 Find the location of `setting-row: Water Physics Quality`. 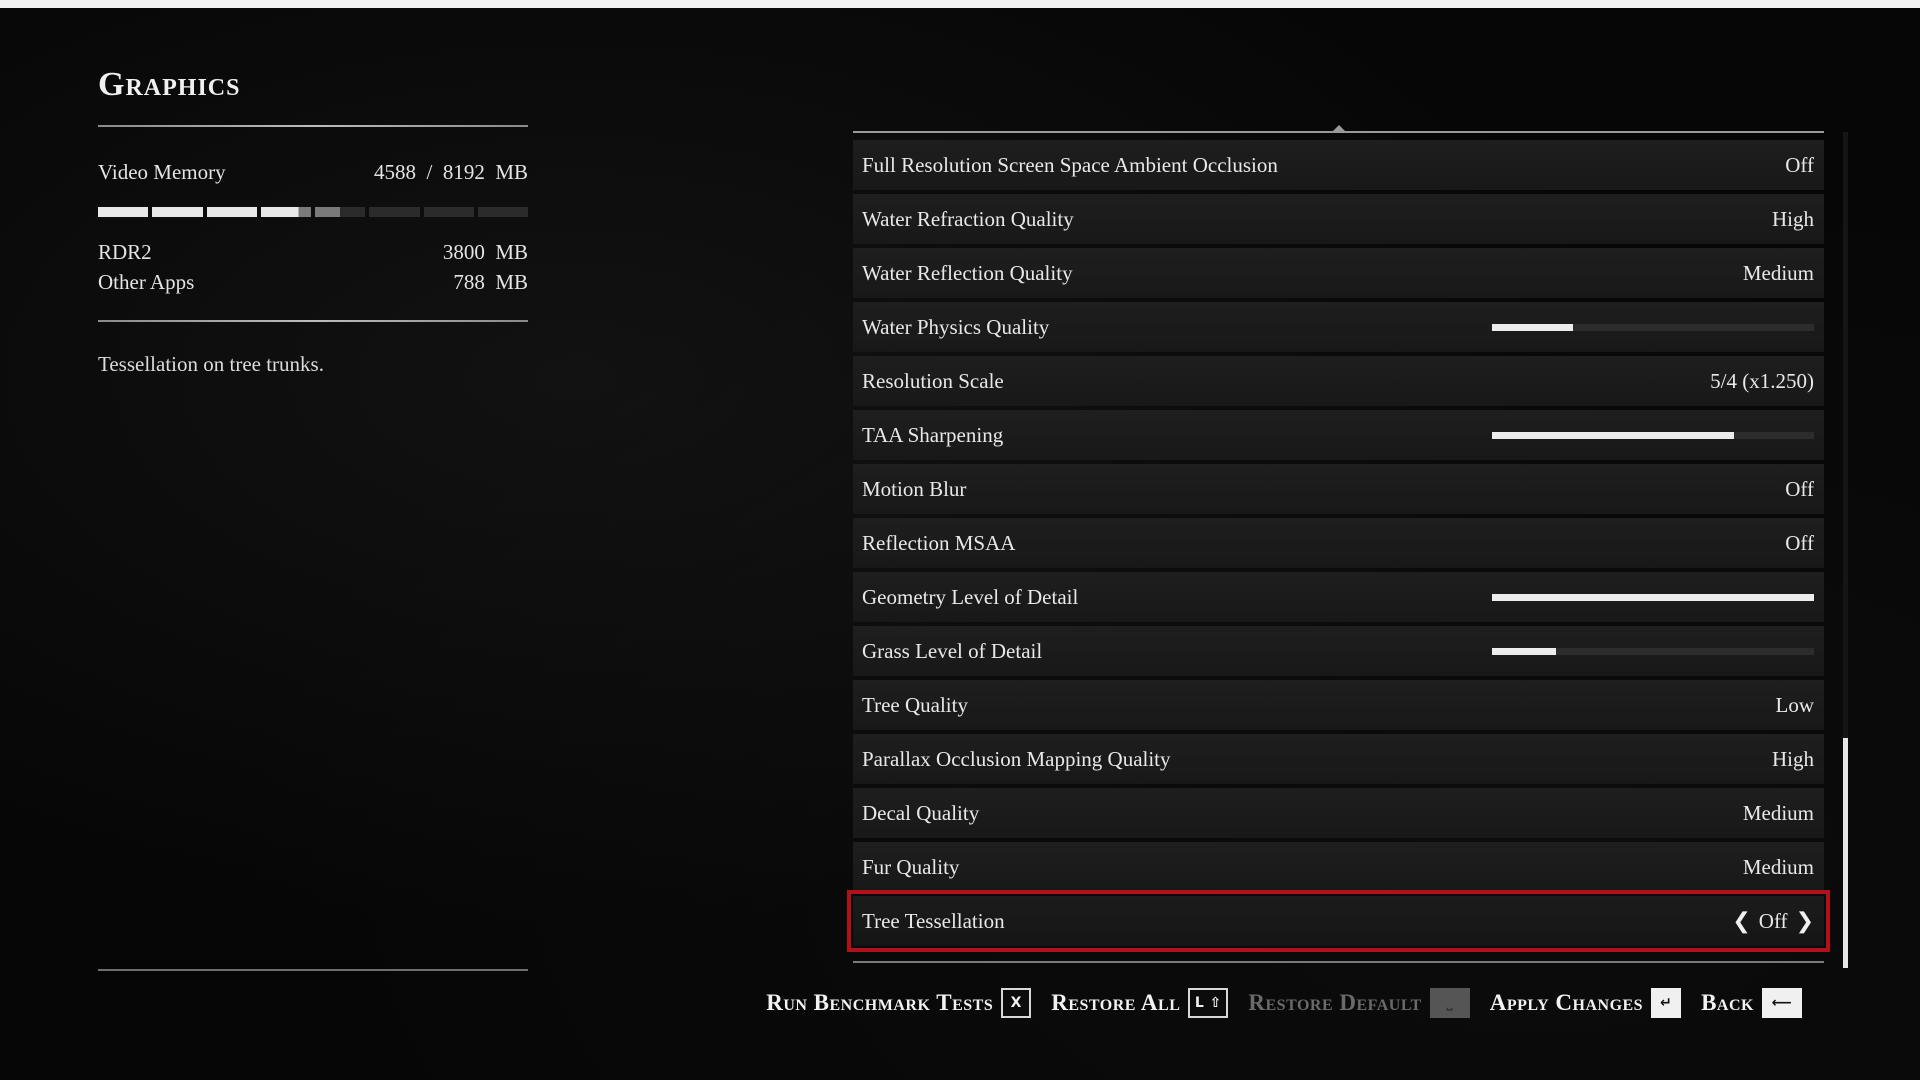

setting-row: Water Physics Quality is located at coordinates (1338, 327).